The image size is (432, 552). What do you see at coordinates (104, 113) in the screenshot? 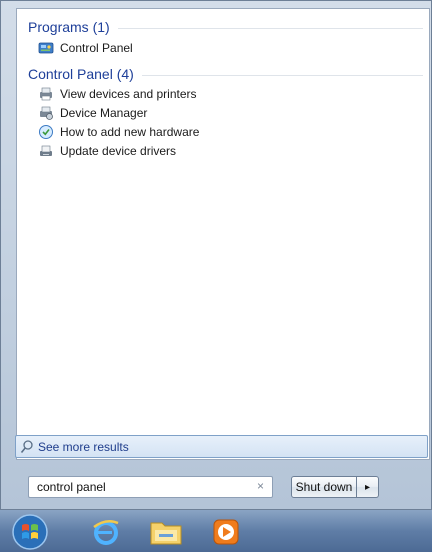
I see `result-label: Device Manager` at bounding box center [104, 113].